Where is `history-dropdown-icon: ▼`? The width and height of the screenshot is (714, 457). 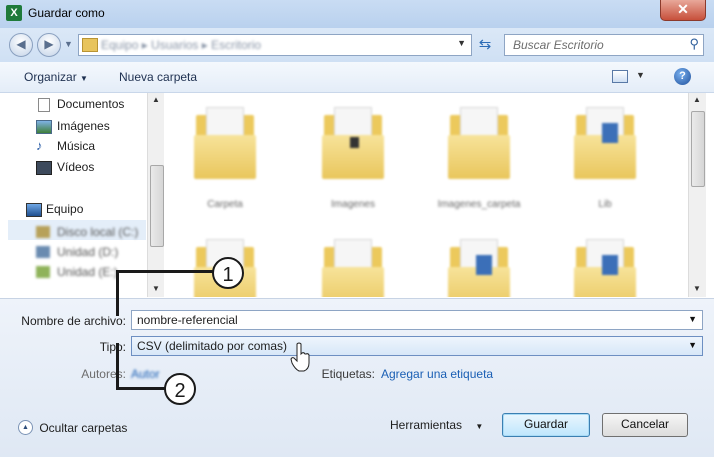
history-dropdown-icon: ▼ is located at coordinates (68, 44).